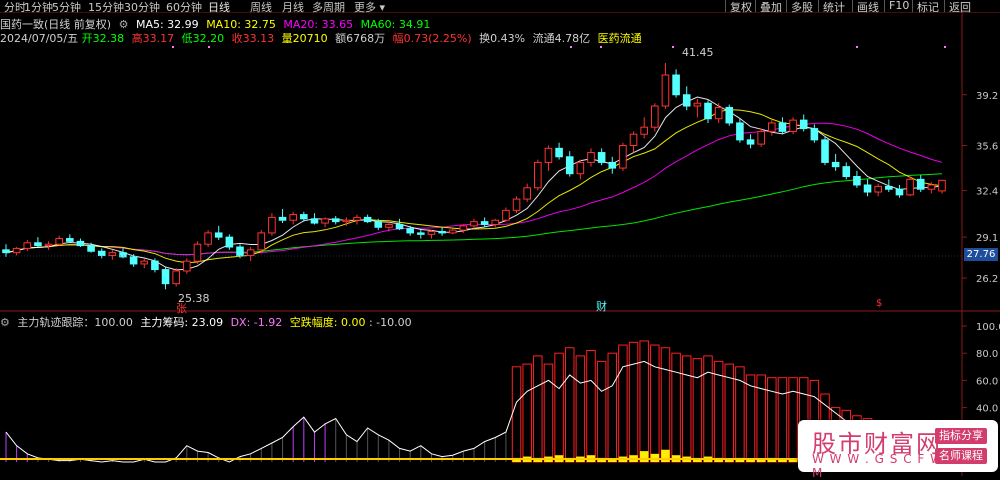 This screenshot has width=1000, height=480. What do you see at coordinates (961, 436) in the screenshot?
I see `watermark-tag-share: 指标分享` at bounding box center [961, 436].